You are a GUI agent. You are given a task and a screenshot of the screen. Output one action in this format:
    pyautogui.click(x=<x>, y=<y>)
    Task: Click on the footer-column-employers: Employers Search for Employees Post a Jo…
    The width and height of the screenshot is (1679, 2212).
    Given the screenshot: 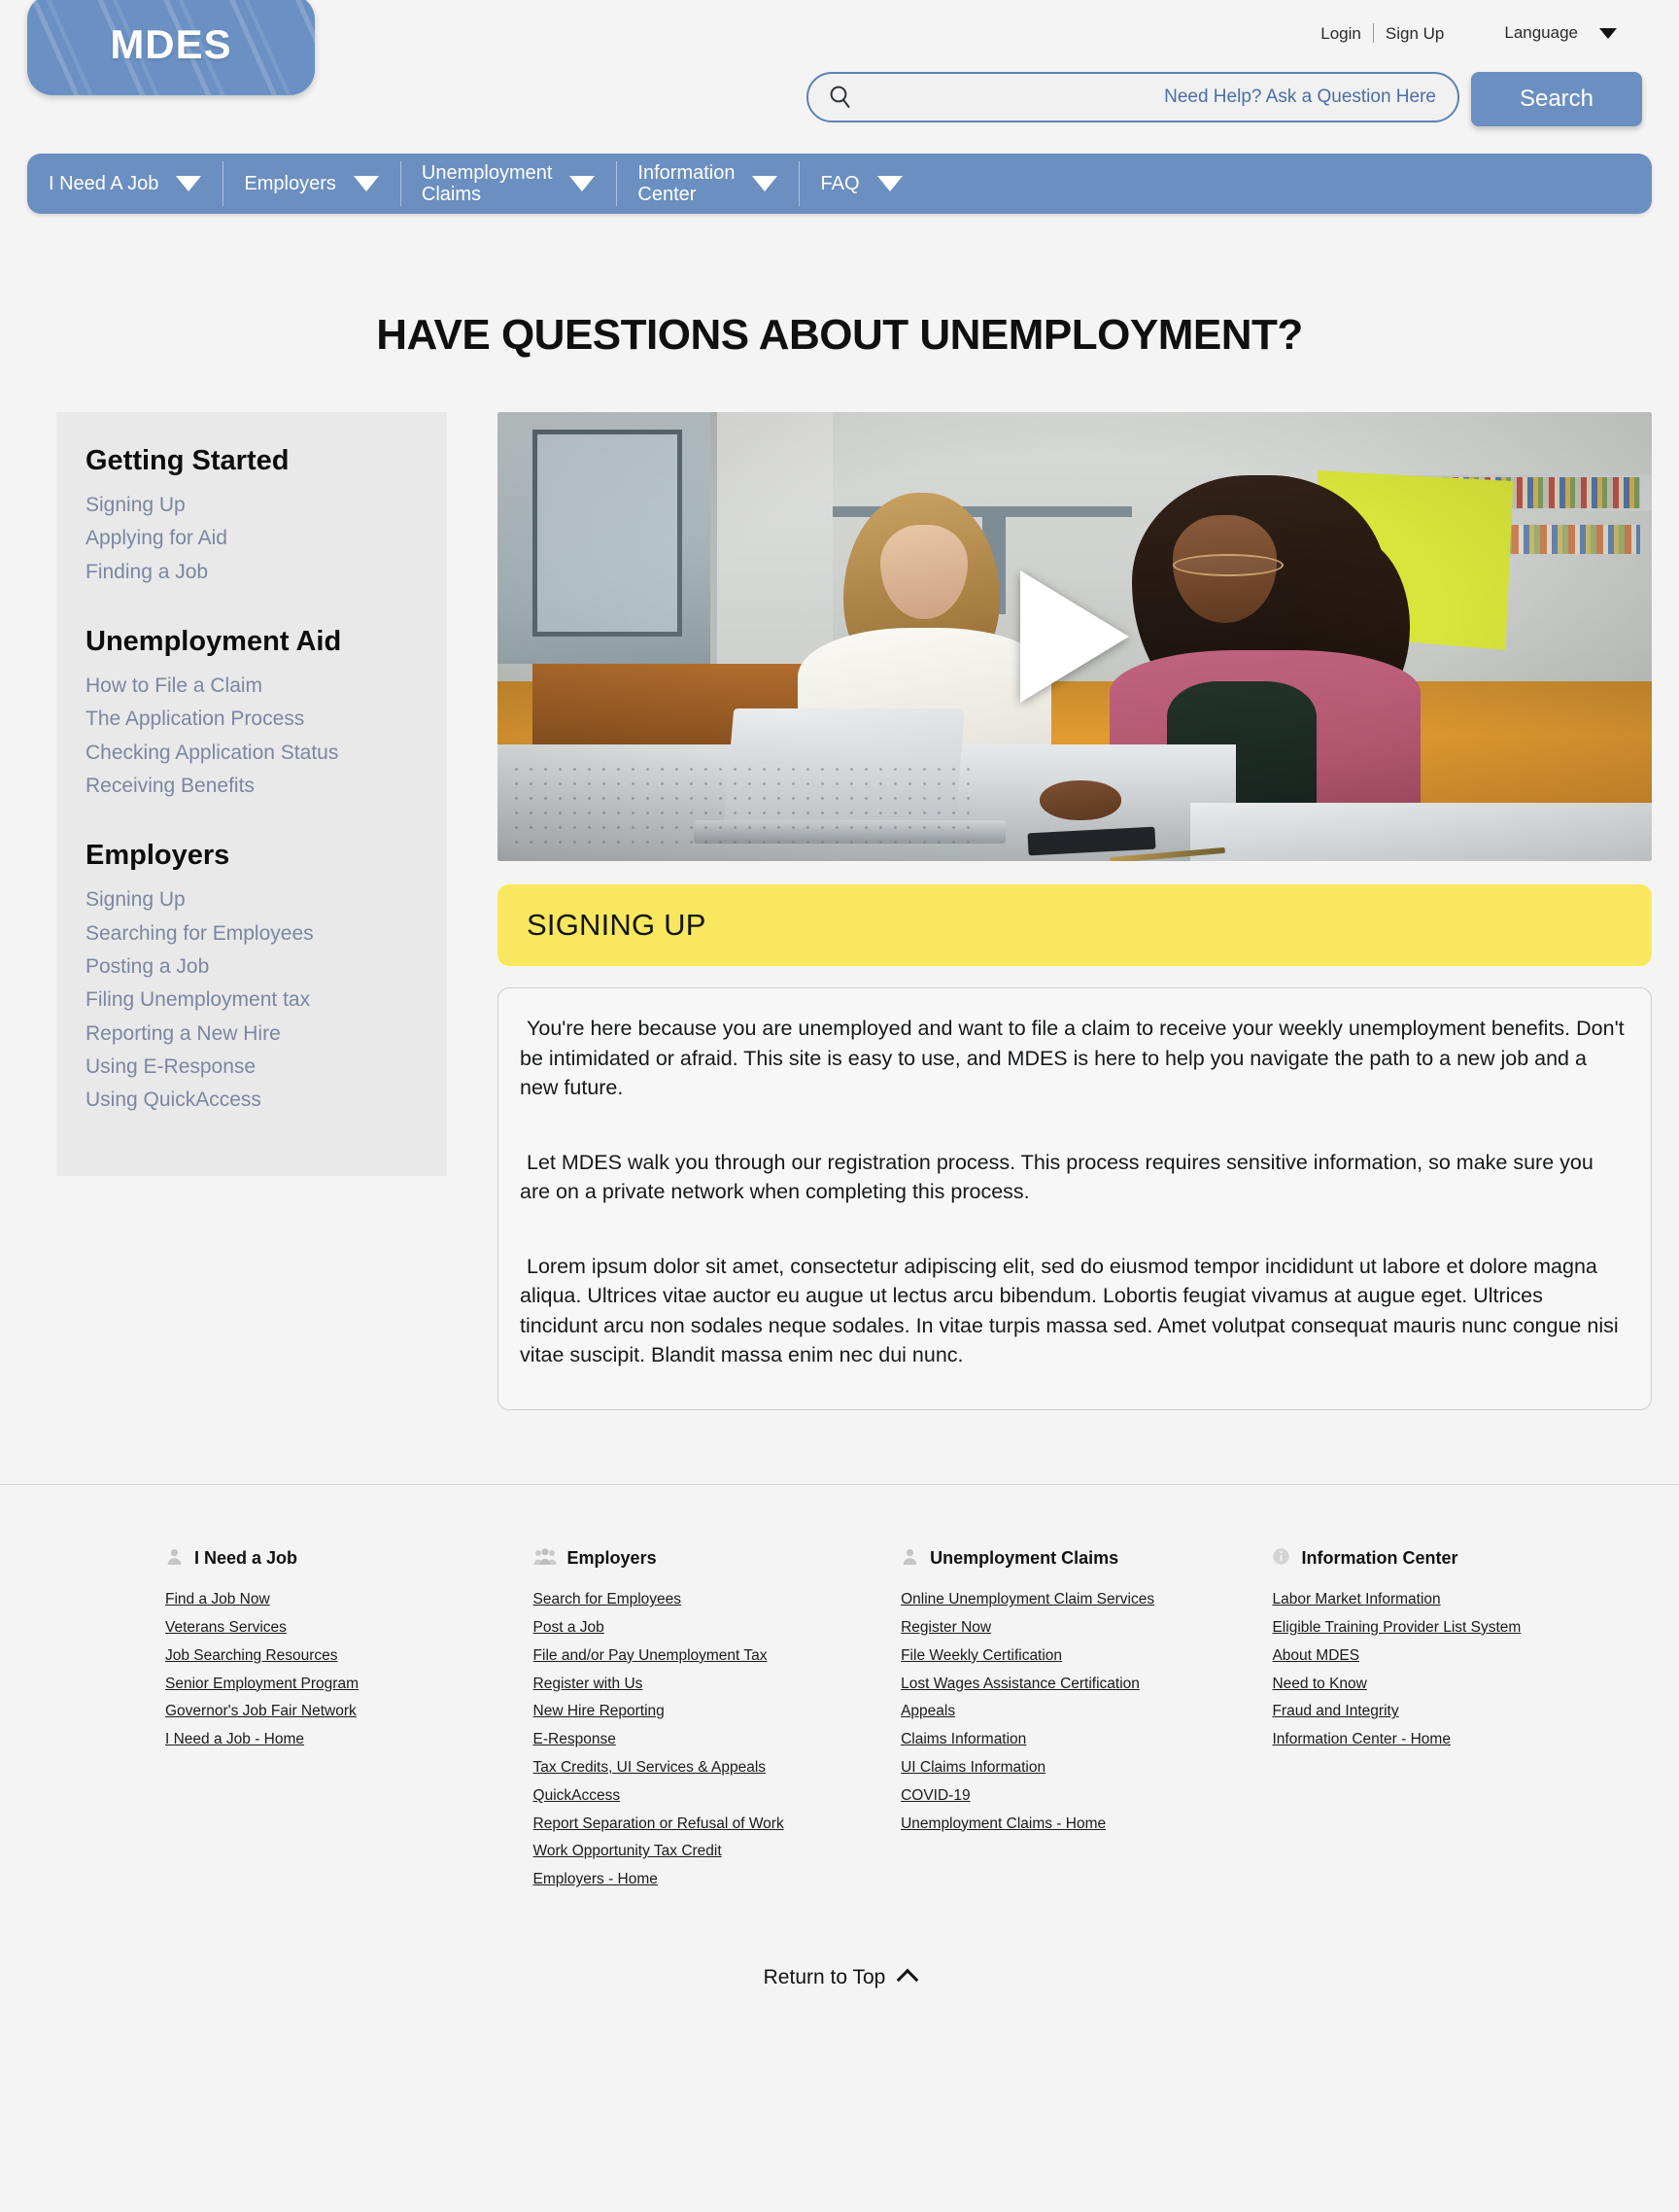 What is the action you would take?
    pyautogui.click(x=717, y=1720)
    